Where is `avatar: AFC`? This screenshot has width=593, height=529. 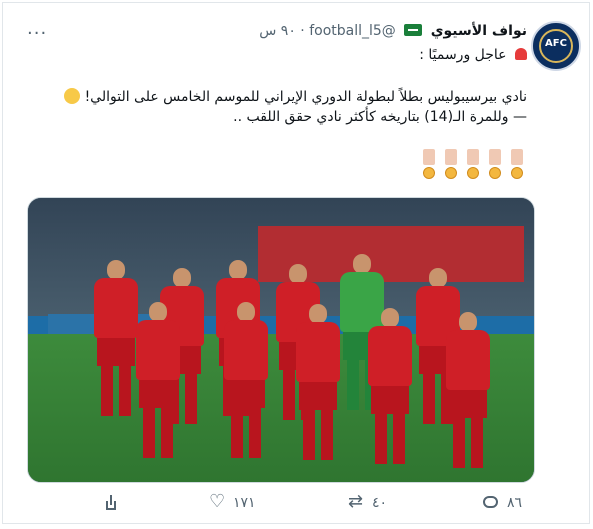
avatar: AFC is located at coordinates (556, 46).